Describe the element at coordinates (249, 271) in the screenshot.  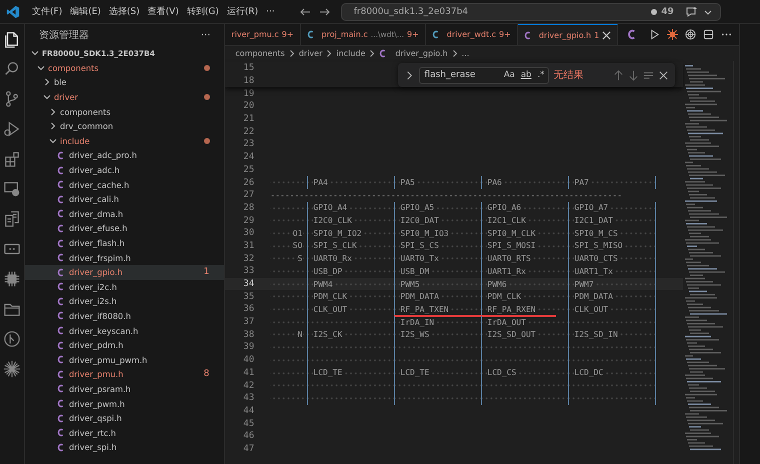
I see `line-number: 33` at that location.